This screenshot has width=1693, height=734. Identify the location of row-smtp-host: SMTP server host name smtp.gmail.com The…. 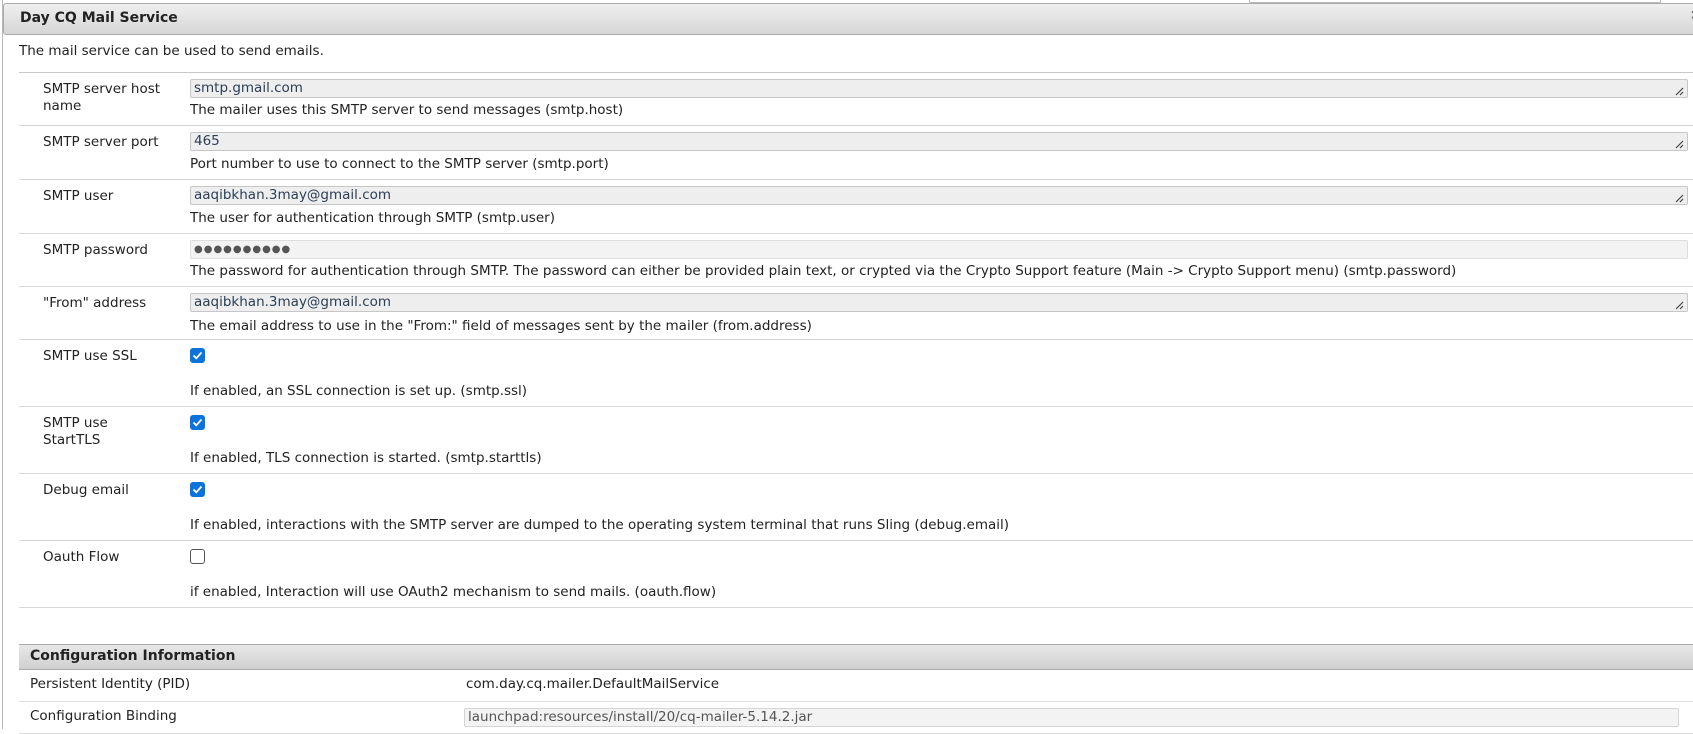
(856, 99).